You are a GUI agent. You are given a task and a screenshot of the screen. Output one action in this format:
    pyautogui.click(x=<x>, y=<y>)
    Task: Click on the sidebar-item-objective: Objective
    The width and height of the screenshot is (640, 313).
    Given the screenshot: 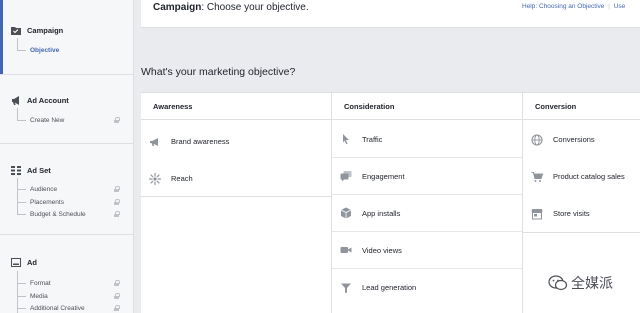 What is the action you would take?
    pyautogui.click(x=72, y=50)
    